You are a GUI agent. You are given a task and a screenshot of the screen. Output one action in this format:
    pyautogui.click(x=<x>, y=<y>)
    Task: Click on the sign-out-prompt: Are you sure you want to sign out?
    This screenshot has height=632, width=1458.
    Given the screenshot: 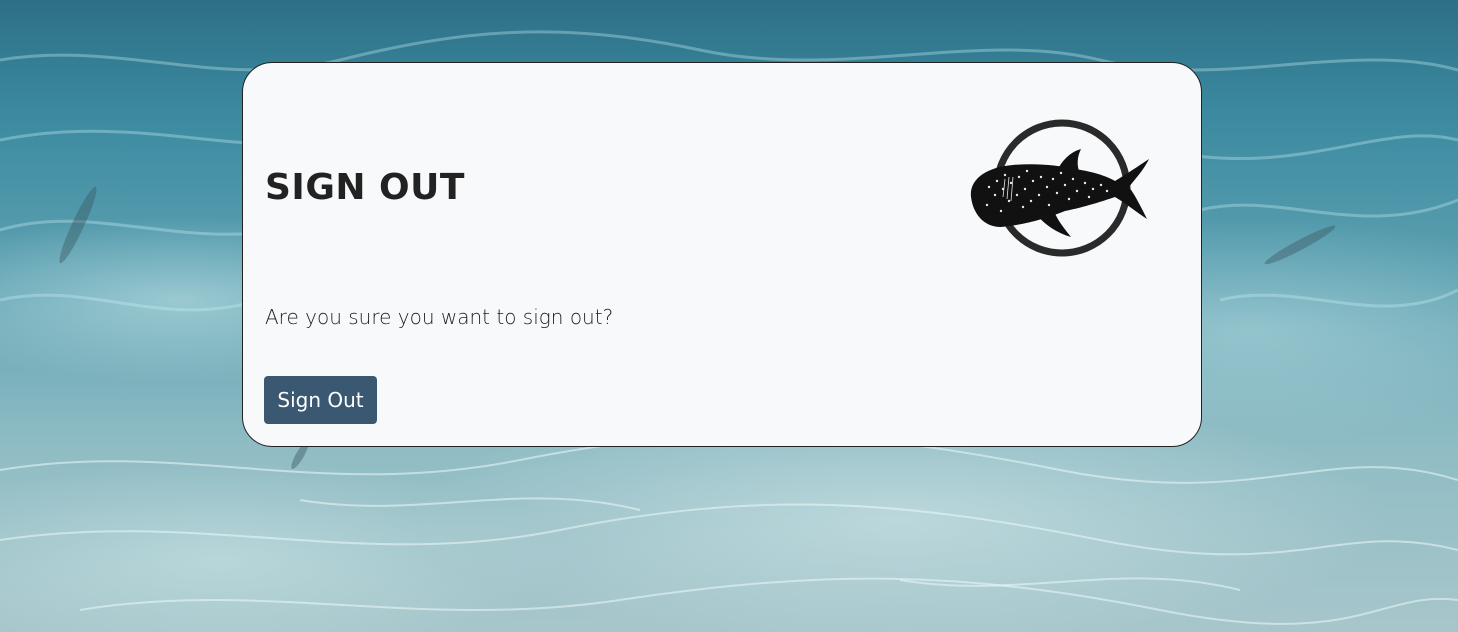 What is the action you would take?
    pyautogui.click(x=439, y=317)
    